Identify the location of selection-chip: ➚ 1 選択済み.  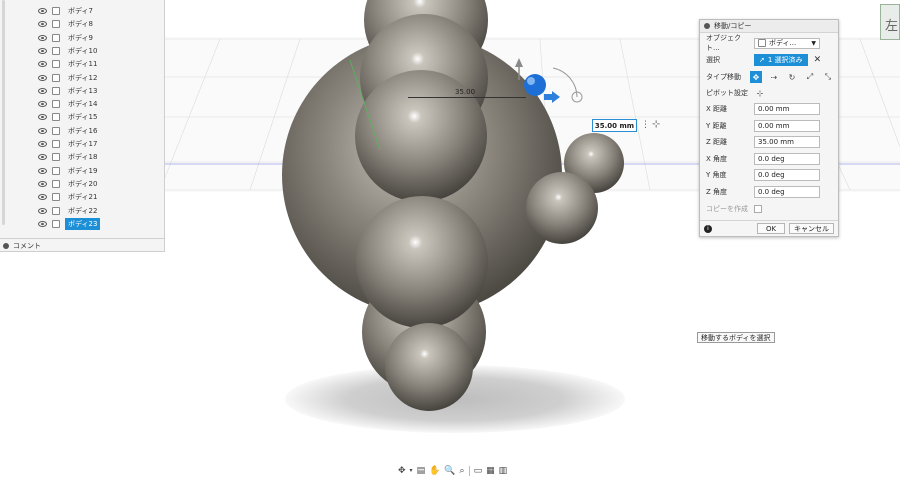
(781, 60).